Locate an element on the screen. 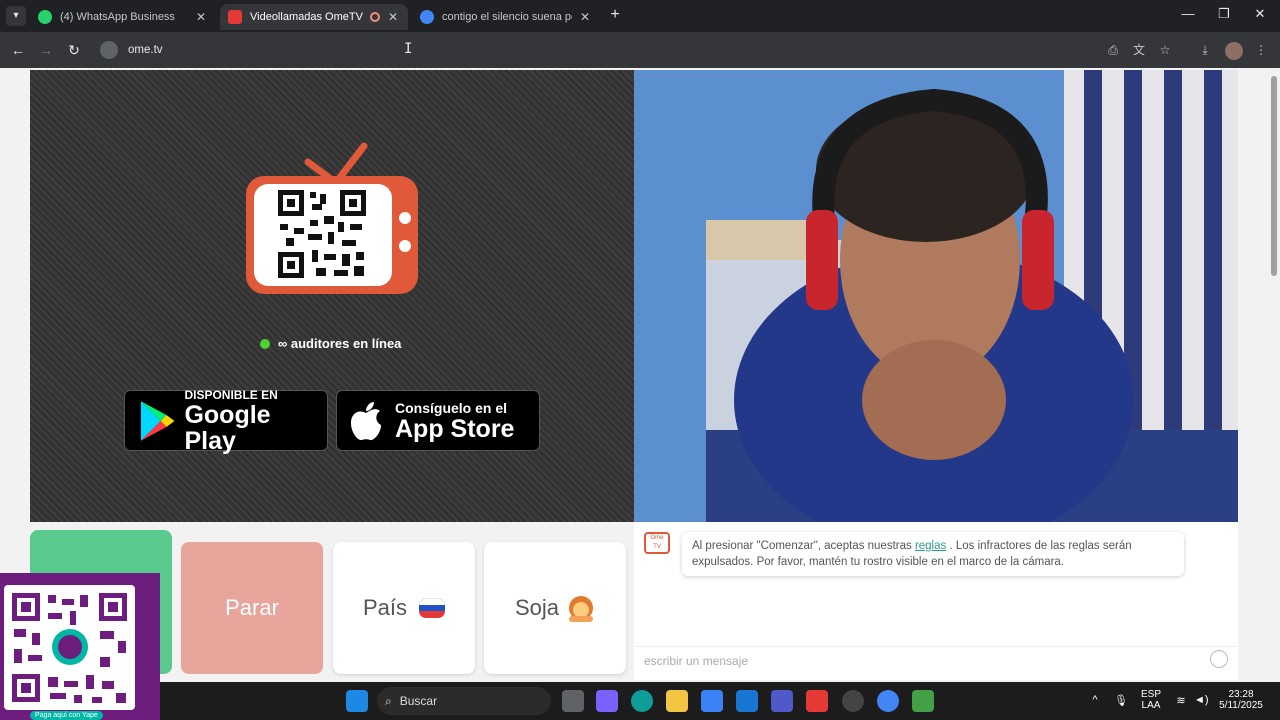 This screenshot has height=720, width=1280. ometv-icon is located at coordinates (235, 17).